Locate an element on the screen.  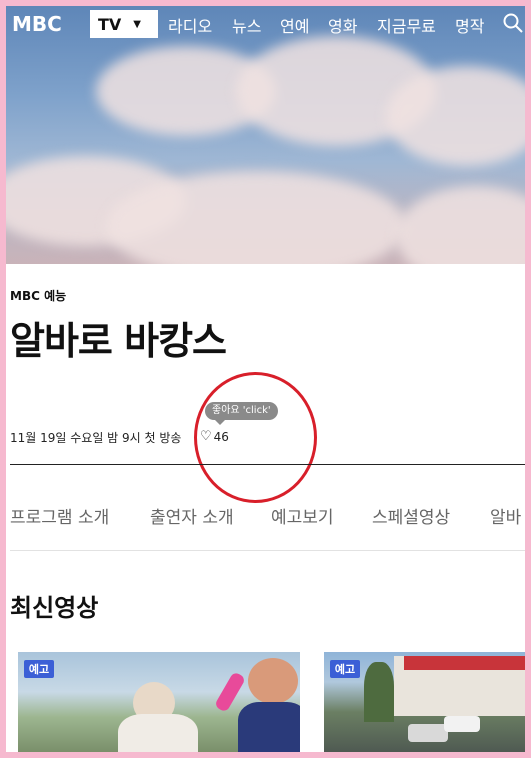
section-title-latest: 최신영상 is located at coordinates (54, 608).